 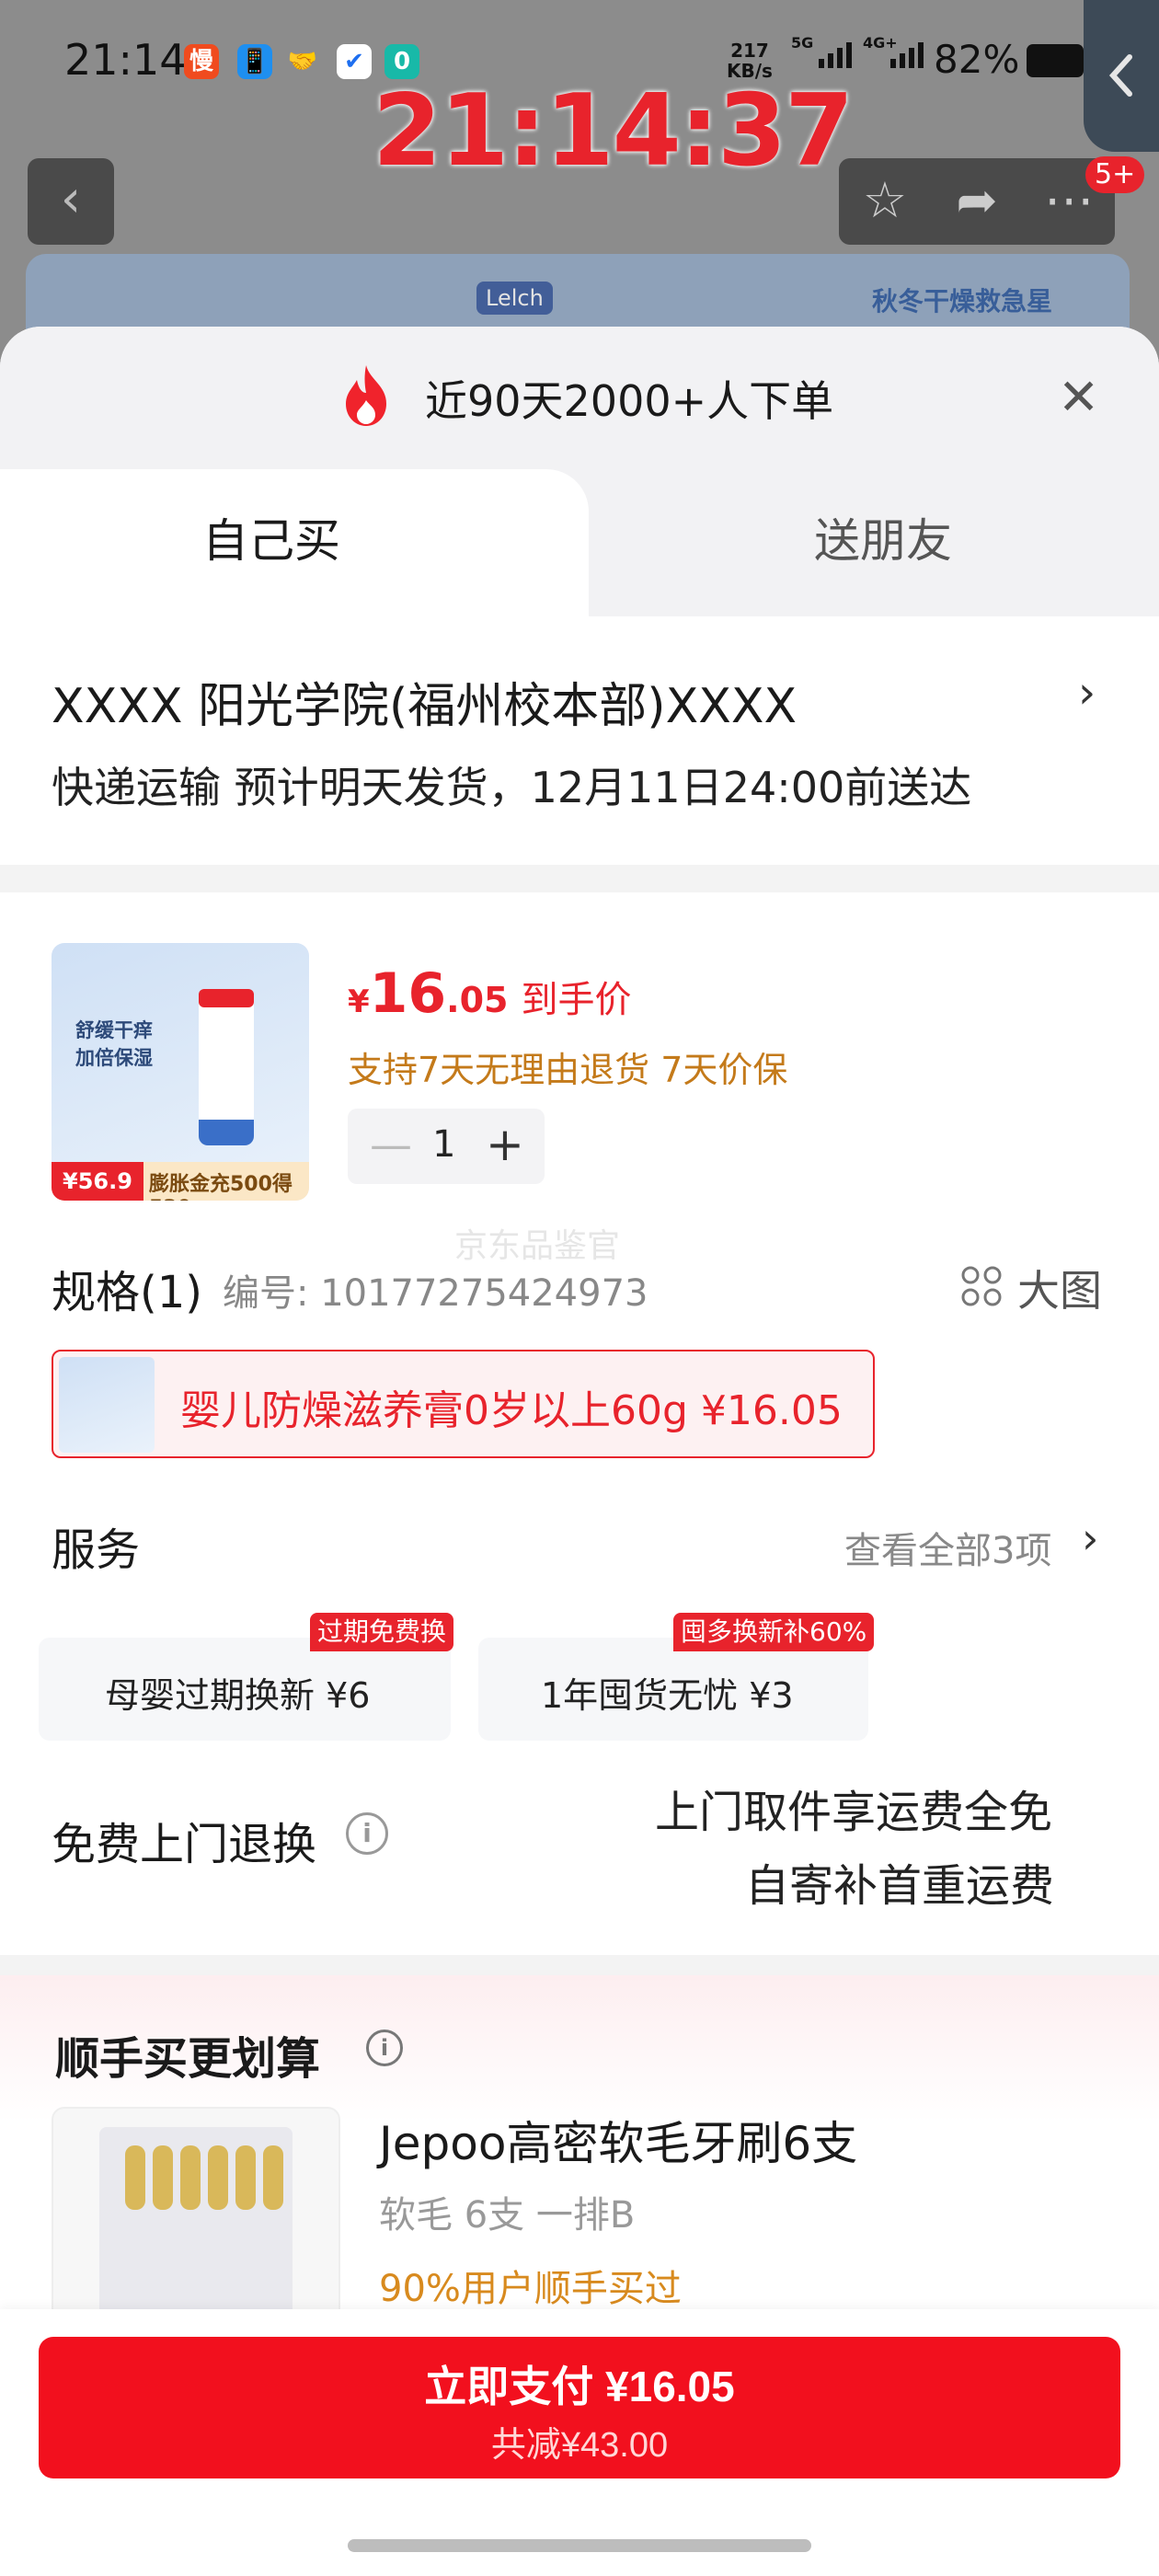 I want to click on tab-send-gift: 送朋友, so click(x=883, y=537).